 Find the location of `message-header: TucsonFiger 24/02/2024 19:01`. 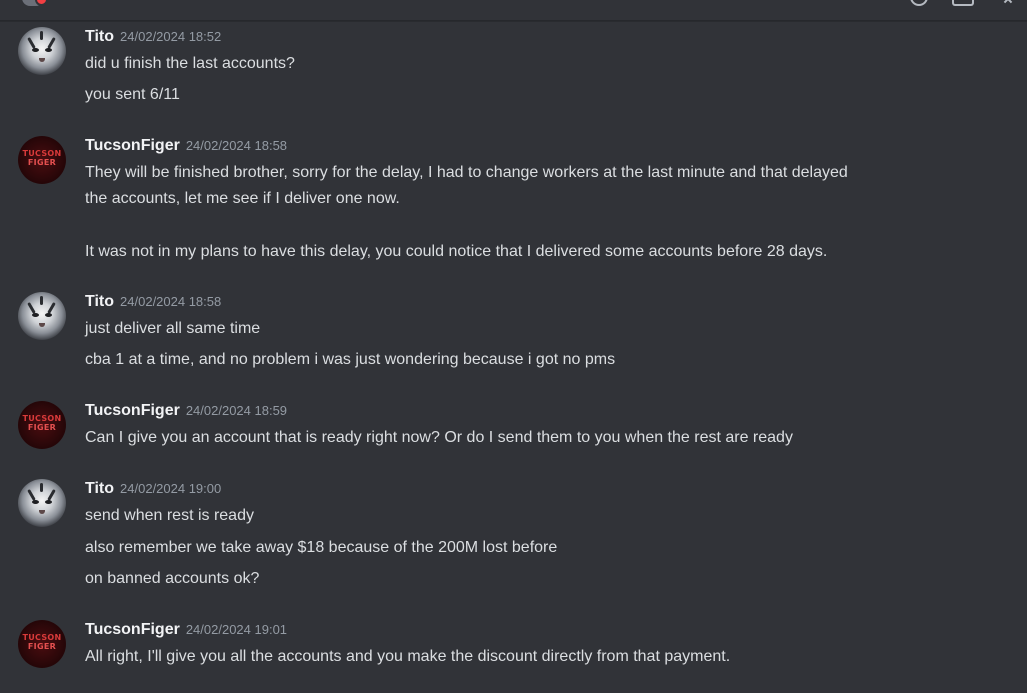

message-header: TucsonFiger 24/02/2024 19:01 is located at coordinates (186, 632).